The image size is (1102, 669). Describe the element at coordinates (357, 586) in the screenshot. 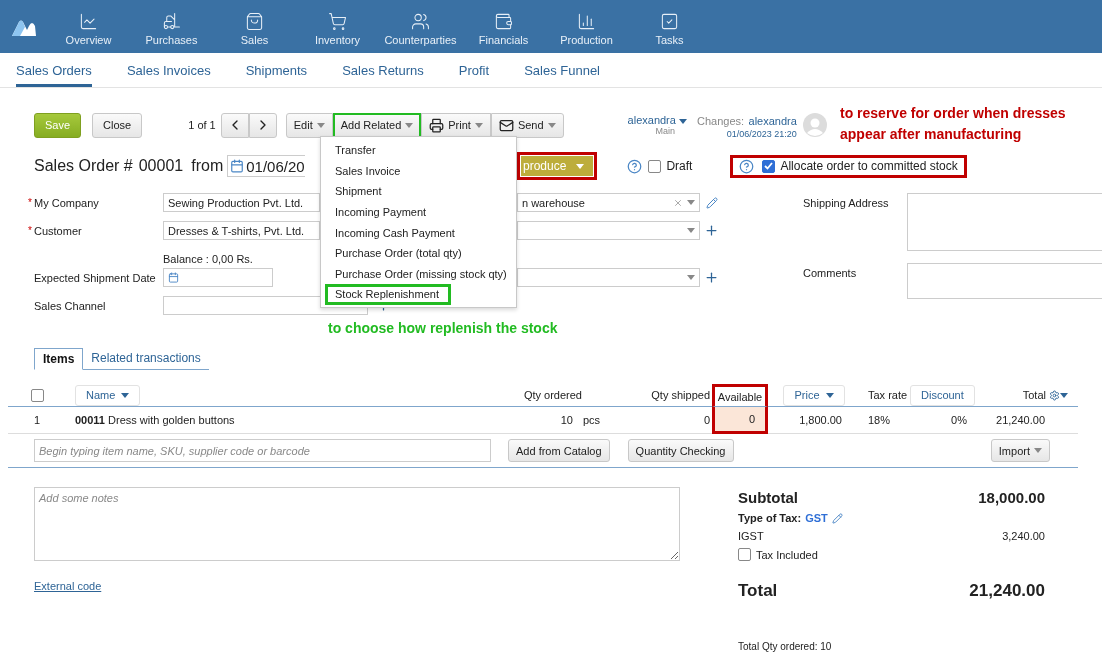

I see `external-code-link: External code` at that location.